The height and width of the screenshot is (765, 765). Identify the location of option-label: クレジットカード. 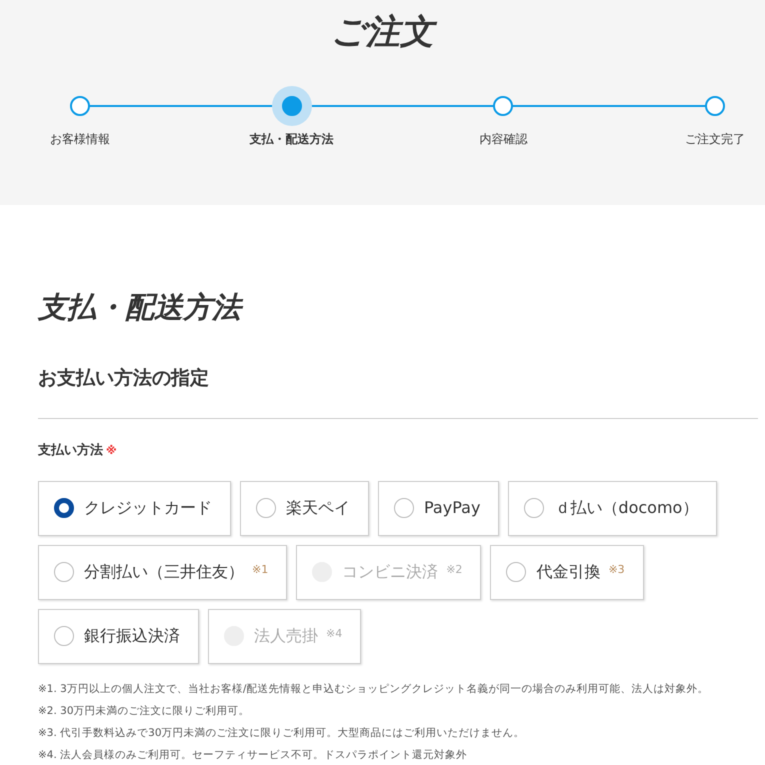
(148, 508).